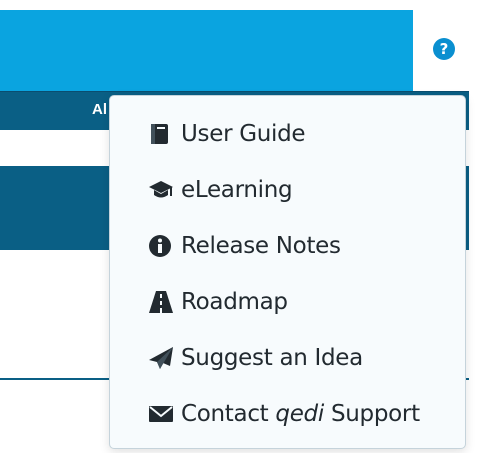  Describe the element at coordinates (234, 302) in the screenshot. I see `menu-item-label: Roadmap` at that location.